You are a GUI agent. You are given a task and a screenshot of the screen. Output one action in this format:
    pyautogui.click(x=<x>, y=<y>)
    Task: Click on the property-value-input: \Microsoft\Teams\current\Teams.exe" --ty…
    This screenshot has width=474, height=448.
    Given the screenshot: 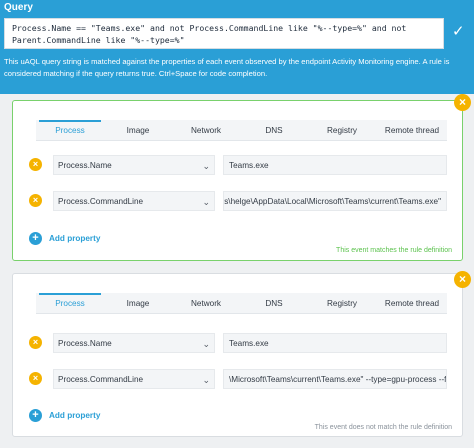 What is the action you would take?
    pyautogui.click(x=335, y=379)
    